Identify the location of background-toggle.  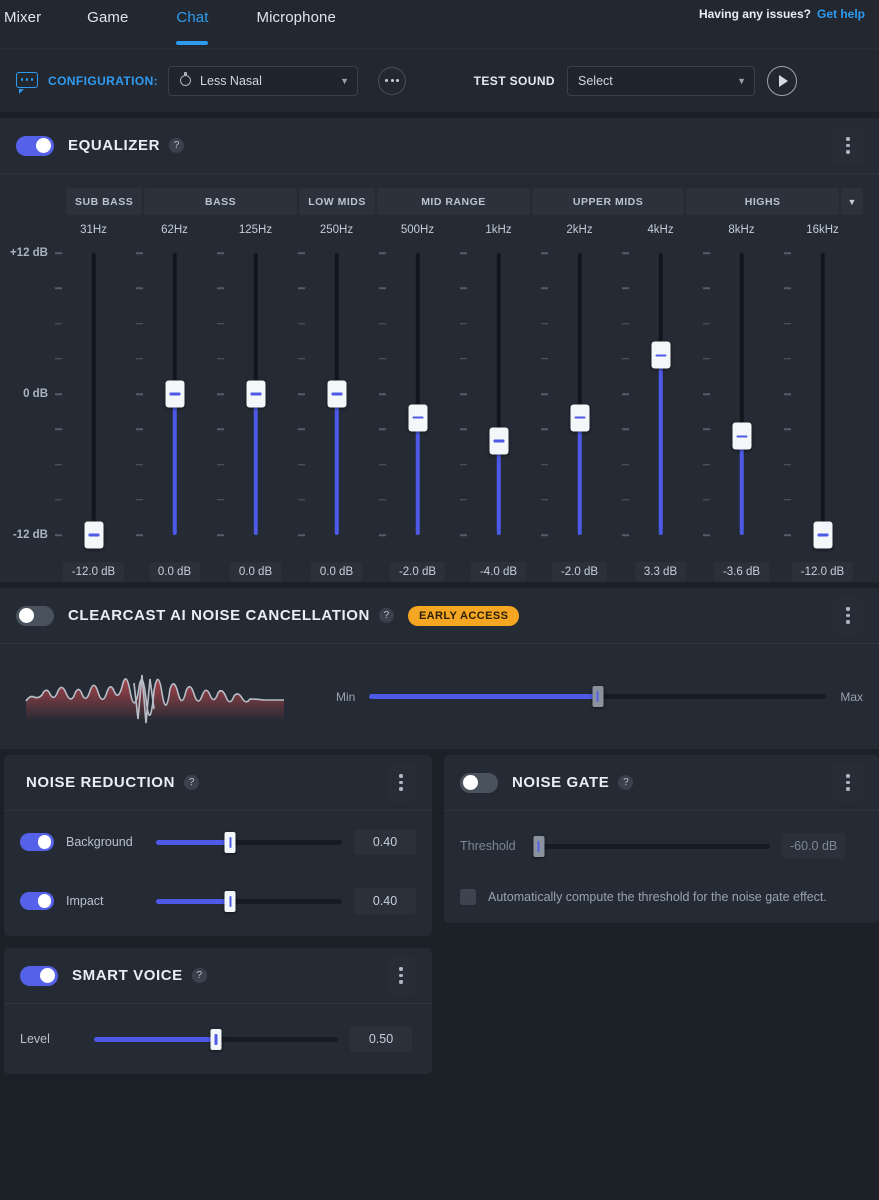
(37, 842).